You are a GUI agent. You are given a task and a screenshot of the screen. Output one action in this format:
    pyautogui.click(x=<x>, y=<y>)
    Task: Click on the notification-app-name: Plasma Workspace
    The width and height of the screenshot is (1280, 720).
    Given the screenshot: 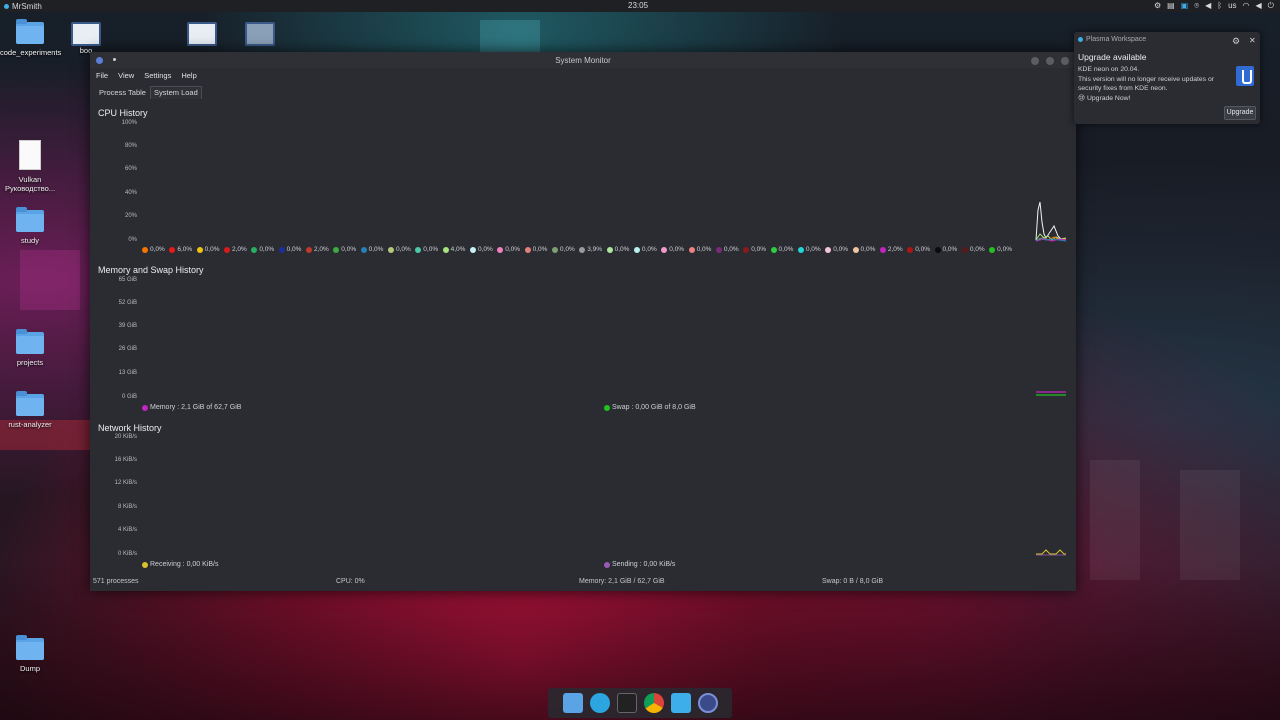 What is the action you would take?
    pyautogui.click(x=1116, y=39)
    